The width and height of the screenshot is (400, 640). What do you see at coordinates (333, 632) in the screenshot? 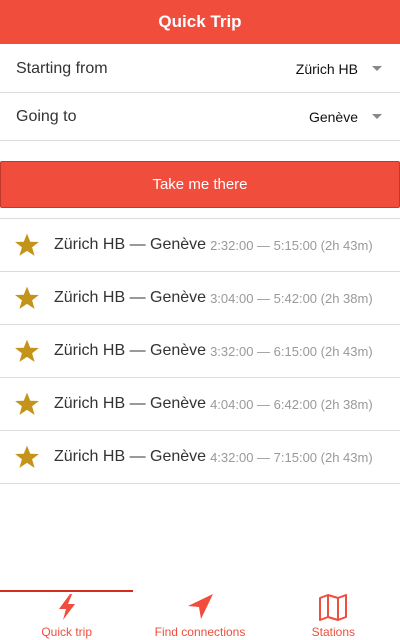
I see `tab-label: Stations` at bounding box center [333, 632].